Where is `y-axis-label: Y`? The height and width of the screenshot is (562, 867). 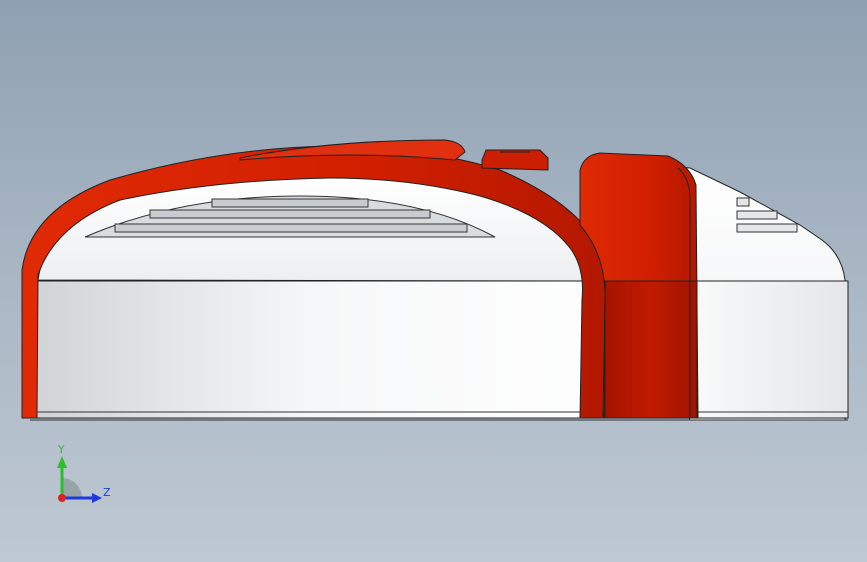
y-axis-label: Y is located at coordinates (61, 449).